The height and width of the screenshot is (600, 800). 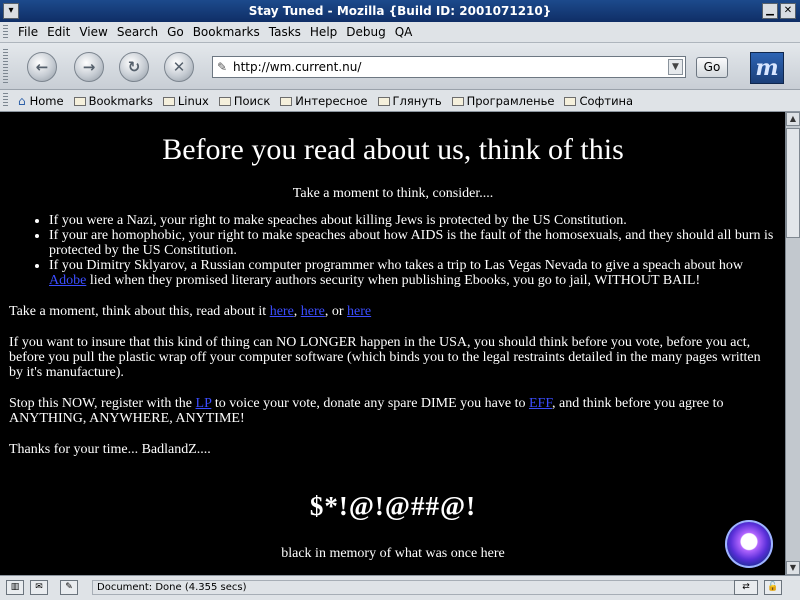 I want to click on menu-debug: Debug, so click(x=365, y=32).